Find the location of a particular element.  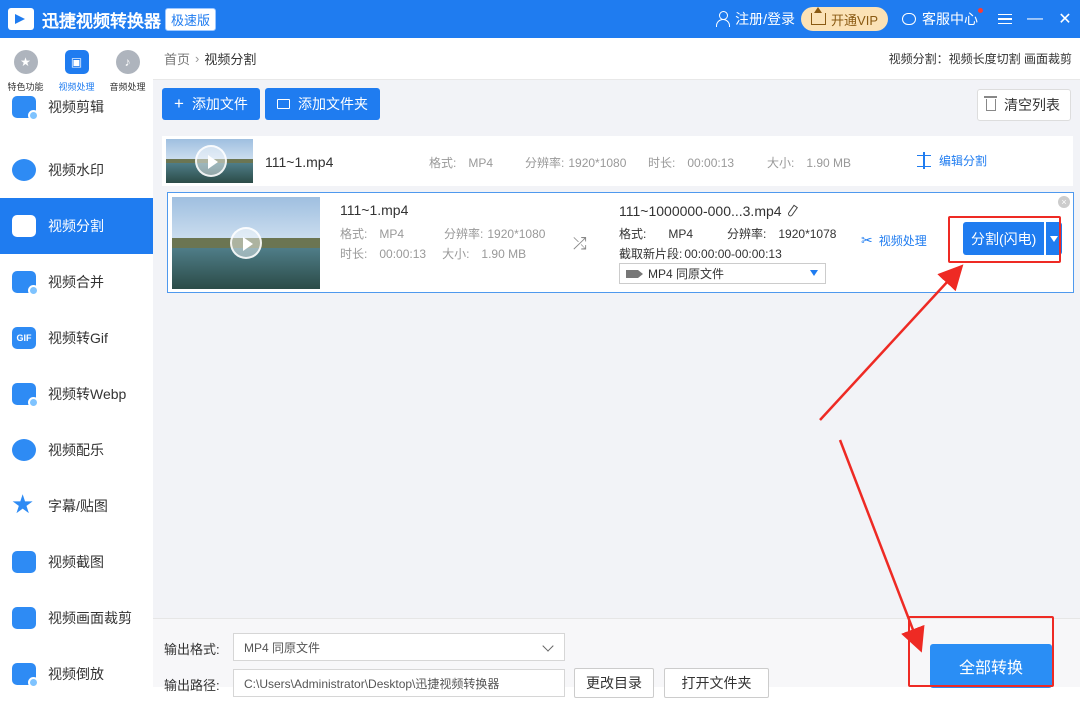

output-format-select: MP4 同原文件 is located at coordinates (722, 273).